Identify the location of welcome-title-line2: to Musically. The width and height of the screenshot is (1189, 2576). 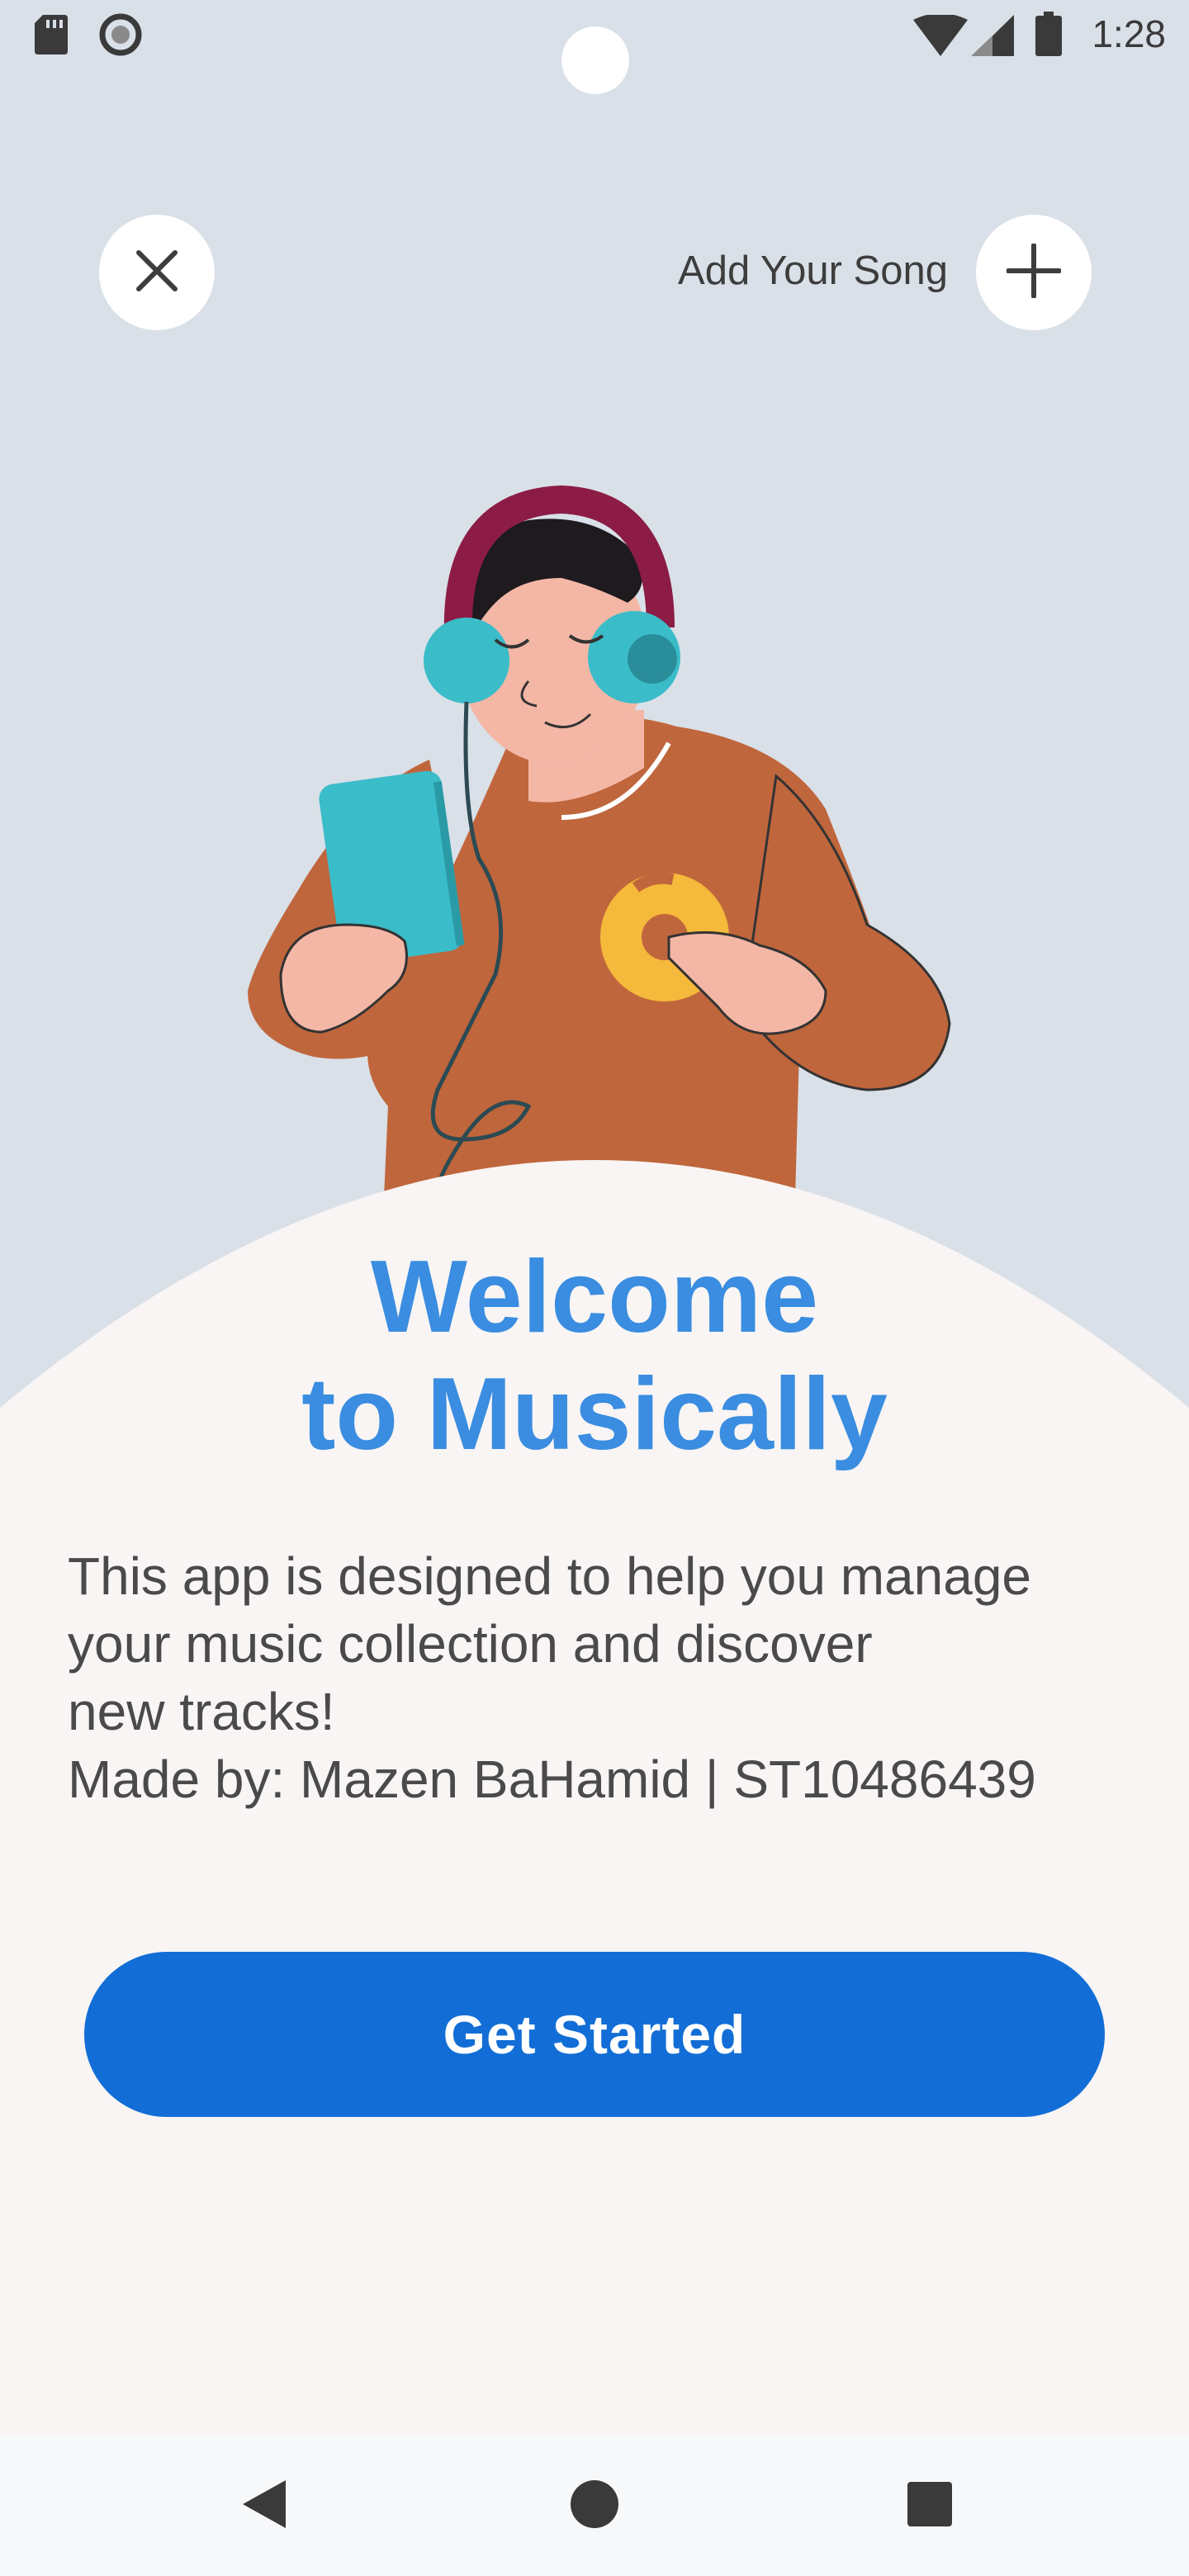
(594, 1414).